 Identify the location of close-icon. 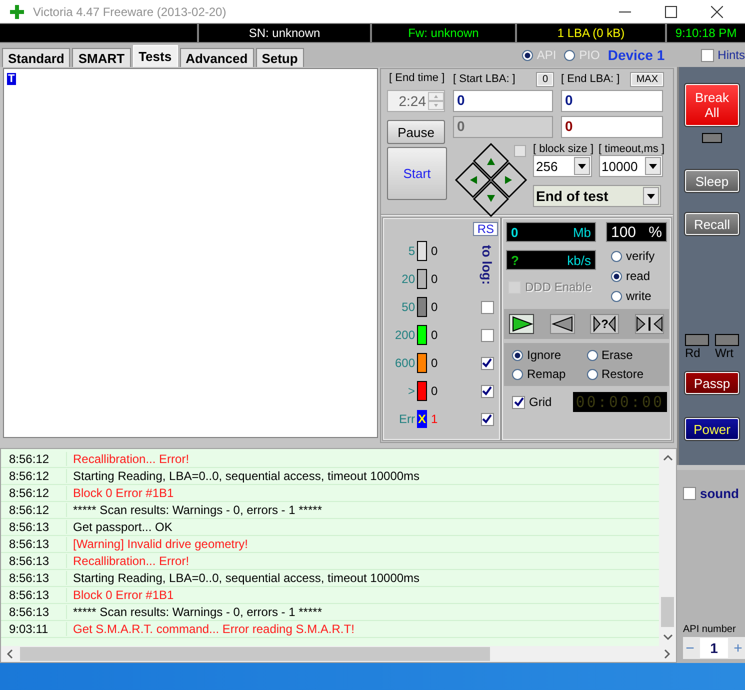
(717, 12).